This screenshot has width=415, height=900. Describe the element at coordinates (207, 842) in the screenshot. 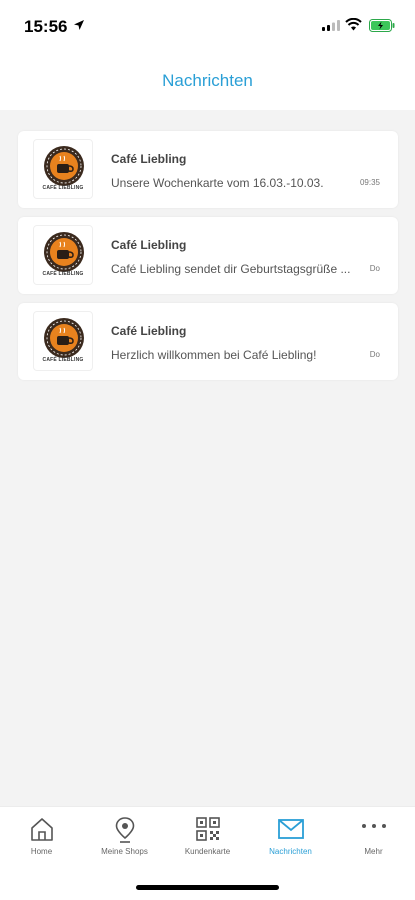

I see `tab-kundenkarte: Kundenkarte` at that location.